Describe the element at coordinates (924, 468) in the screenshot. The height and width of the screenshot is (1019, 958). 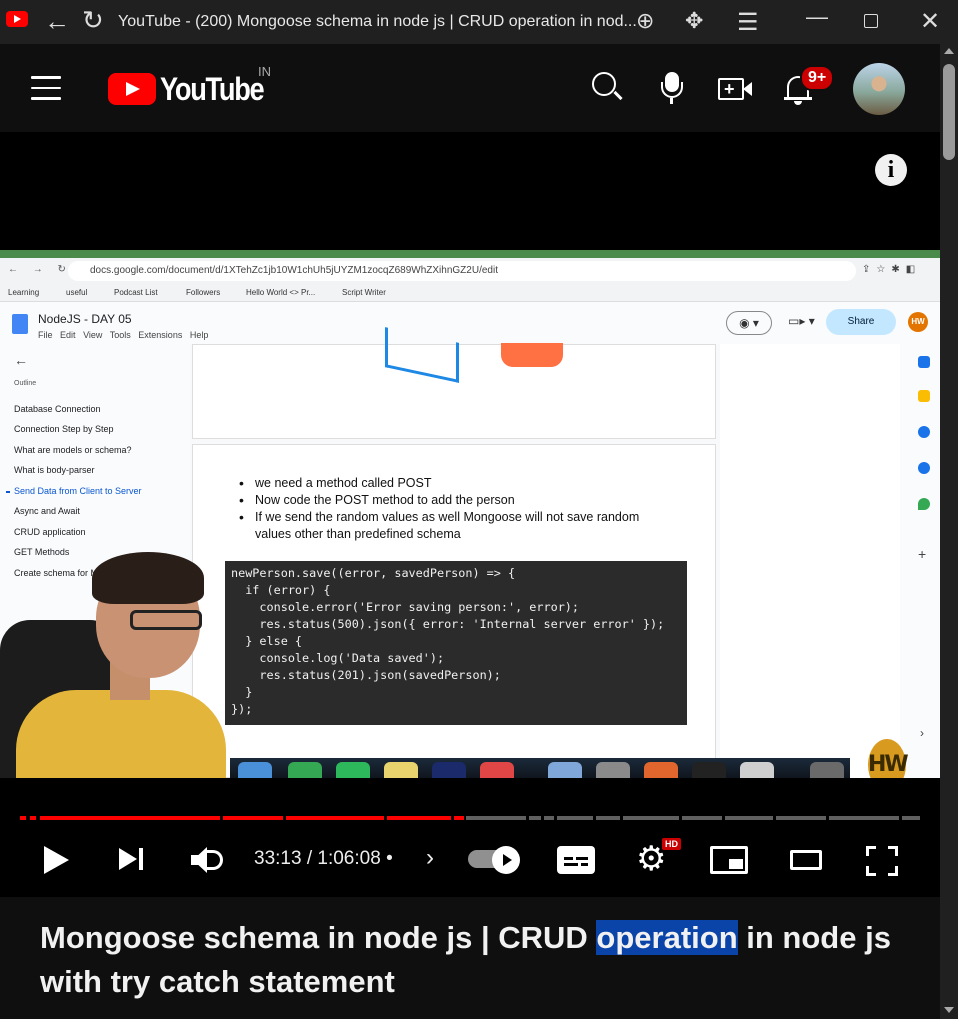
I see `contacts-icon` at that location.